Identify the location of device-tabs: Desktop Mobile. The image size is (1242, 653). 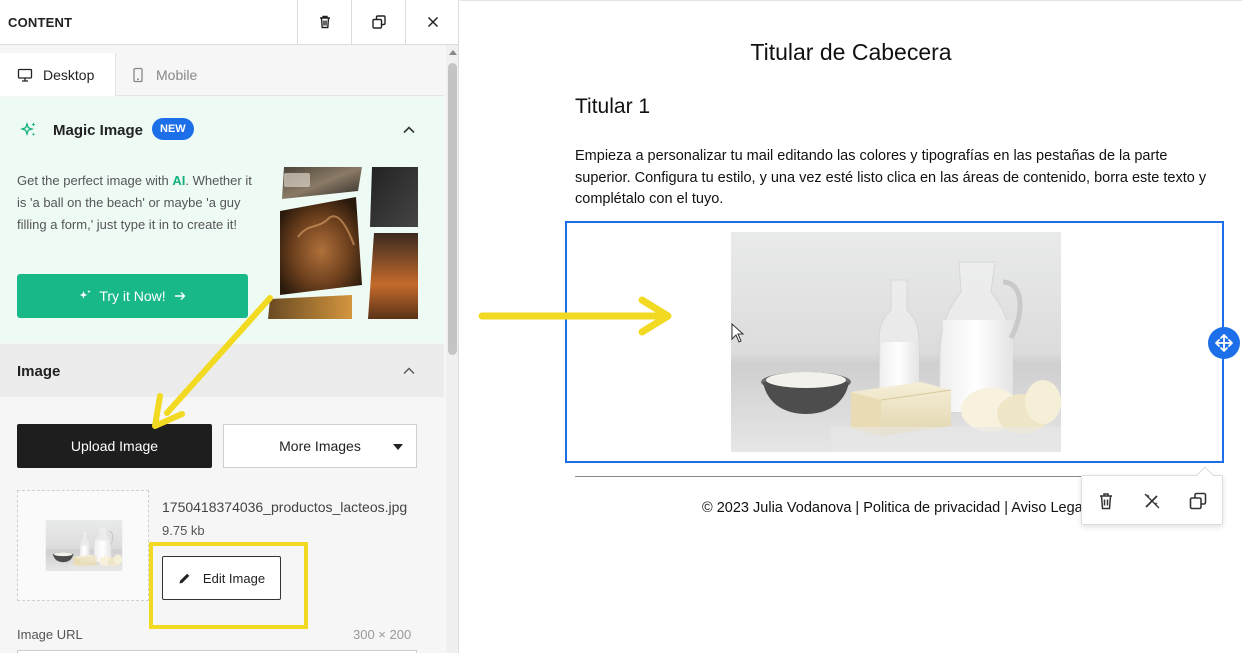
(222, 70).